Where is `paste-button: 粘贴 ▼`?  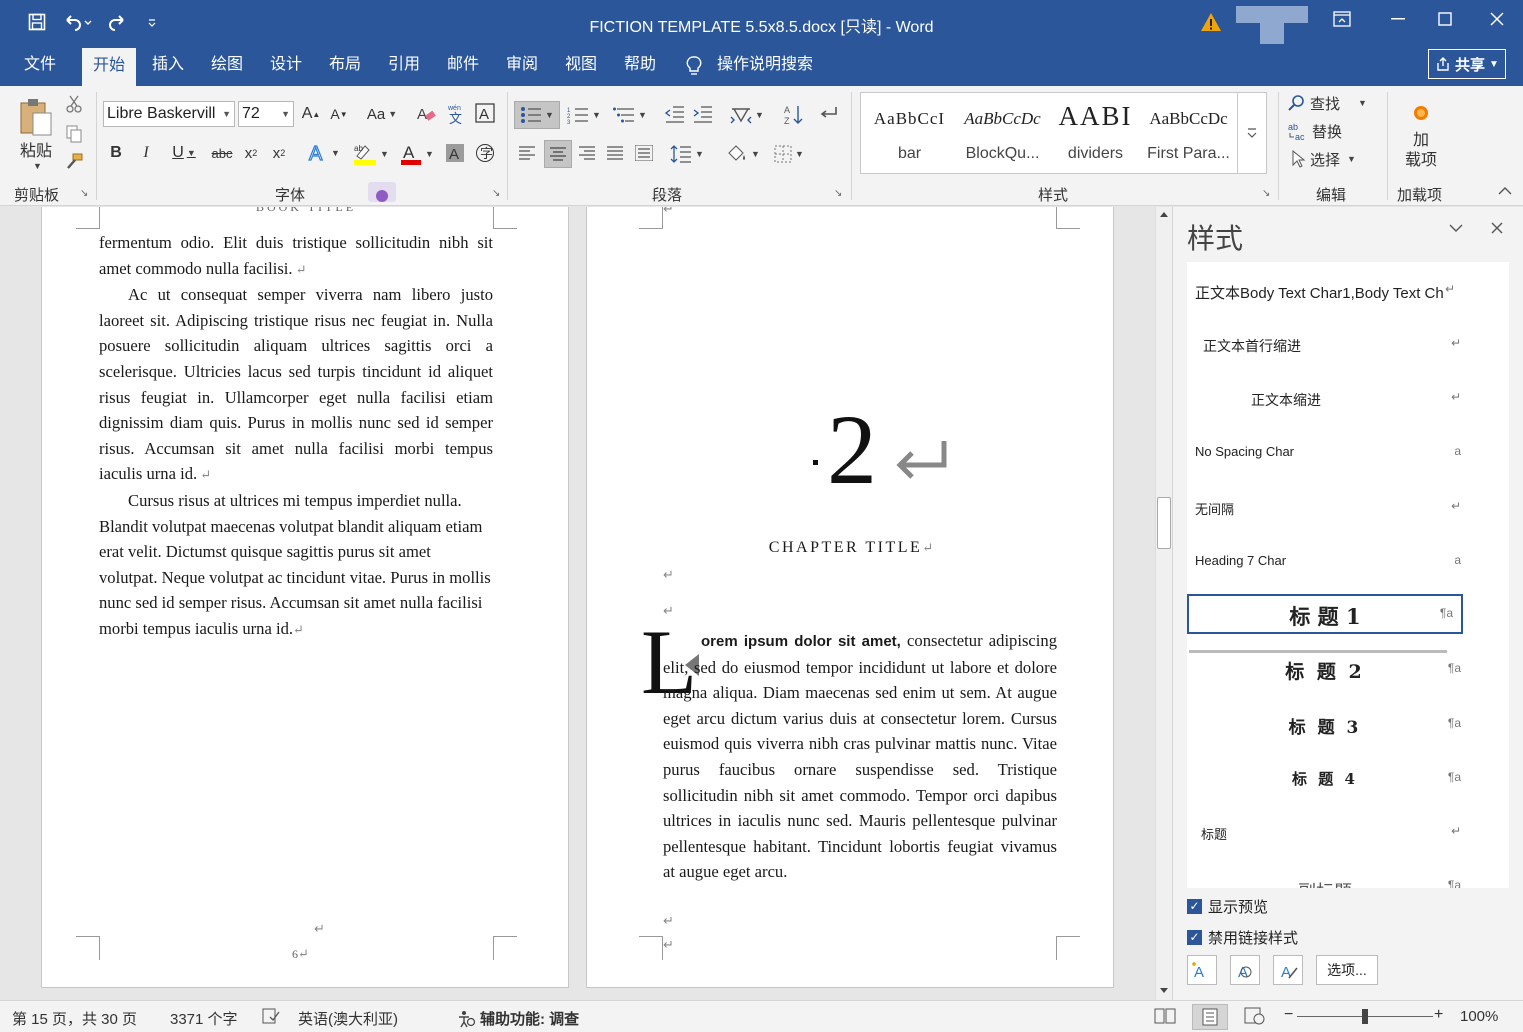
paste-button: 粘贴 ▼ is located at coordinates (36, 134).